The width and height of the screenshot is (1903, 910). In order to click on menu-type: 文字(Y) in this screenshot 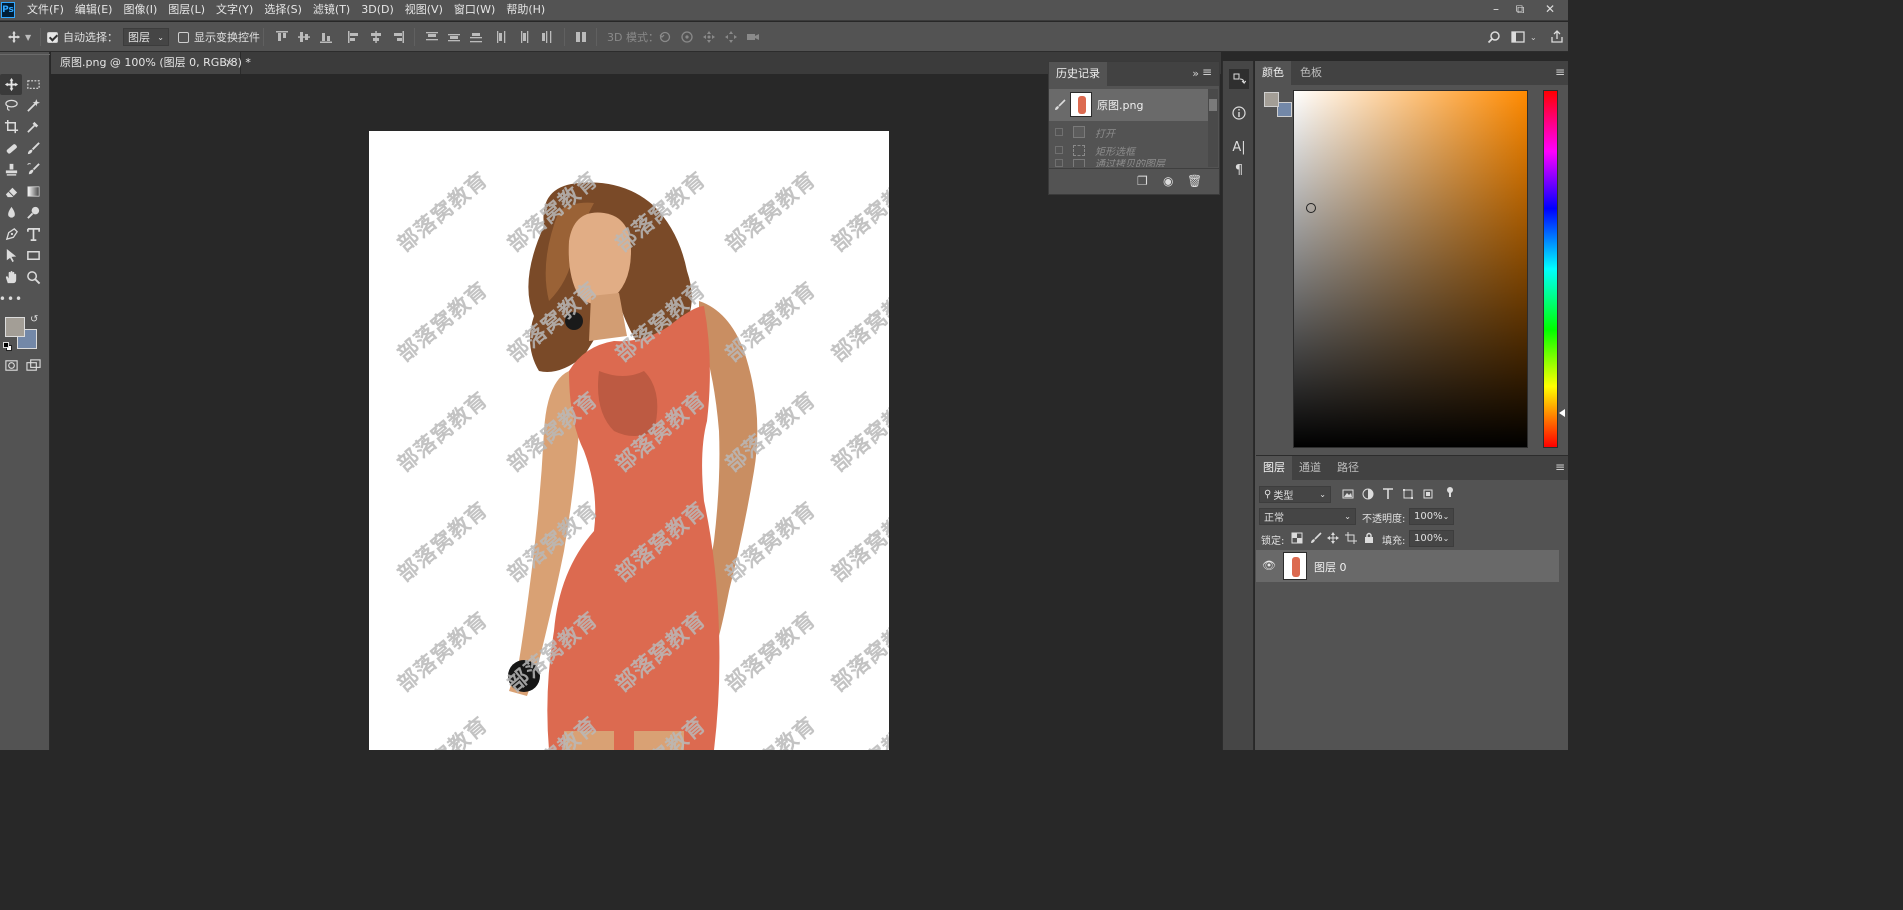, I will do `click(234, 10)`.